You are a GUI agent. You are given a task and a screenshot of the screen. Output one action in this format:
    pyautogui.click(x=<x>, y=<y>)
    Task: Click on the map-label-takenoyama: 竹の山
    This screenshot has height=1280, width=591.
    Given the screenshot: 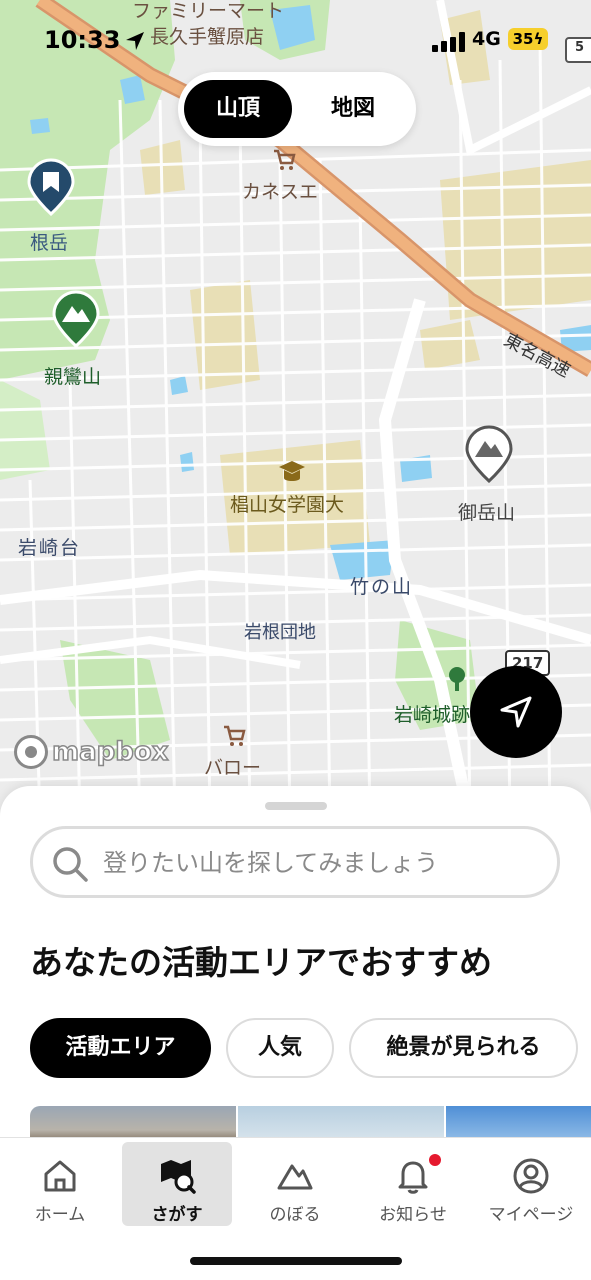 What is the action you would take?
    pyautogui.click(x=382, y=587)
    